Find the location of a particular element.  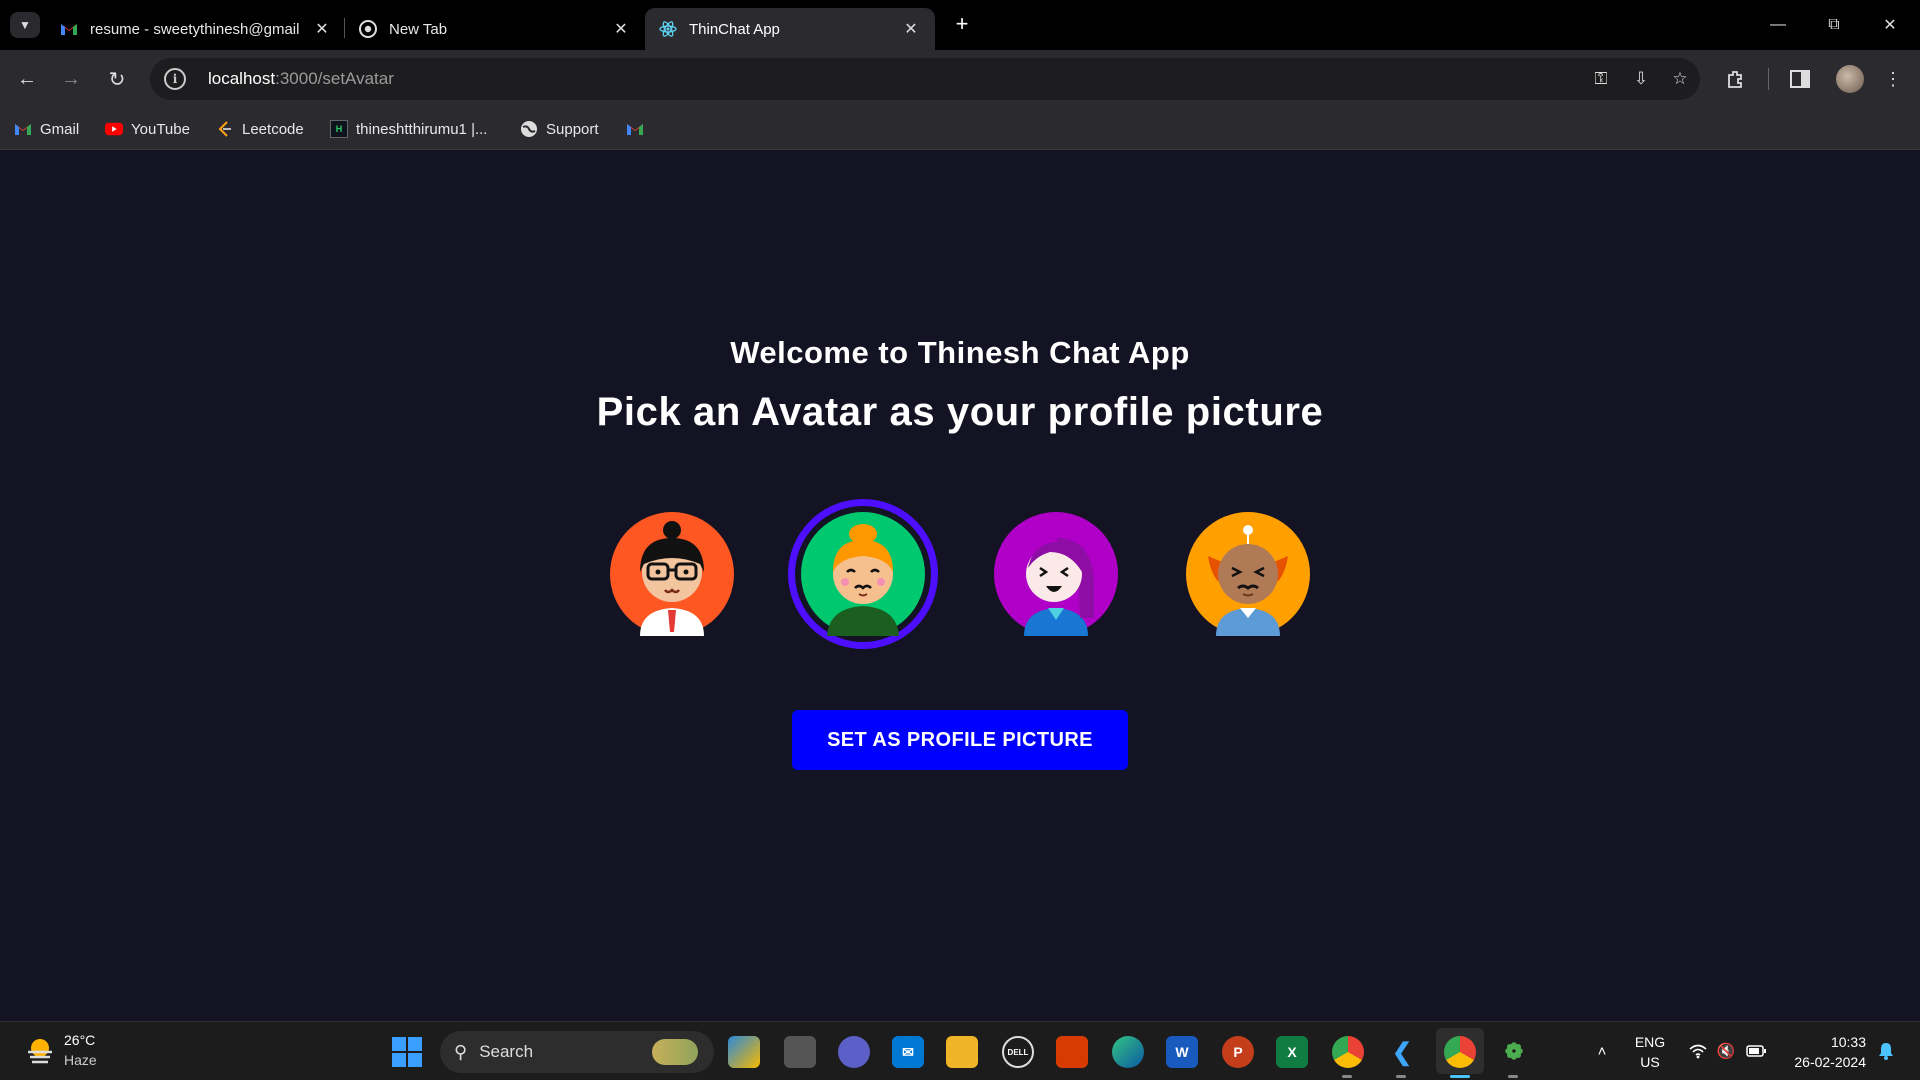

arrow-right-icon: → is located at coordinates (71, 78).